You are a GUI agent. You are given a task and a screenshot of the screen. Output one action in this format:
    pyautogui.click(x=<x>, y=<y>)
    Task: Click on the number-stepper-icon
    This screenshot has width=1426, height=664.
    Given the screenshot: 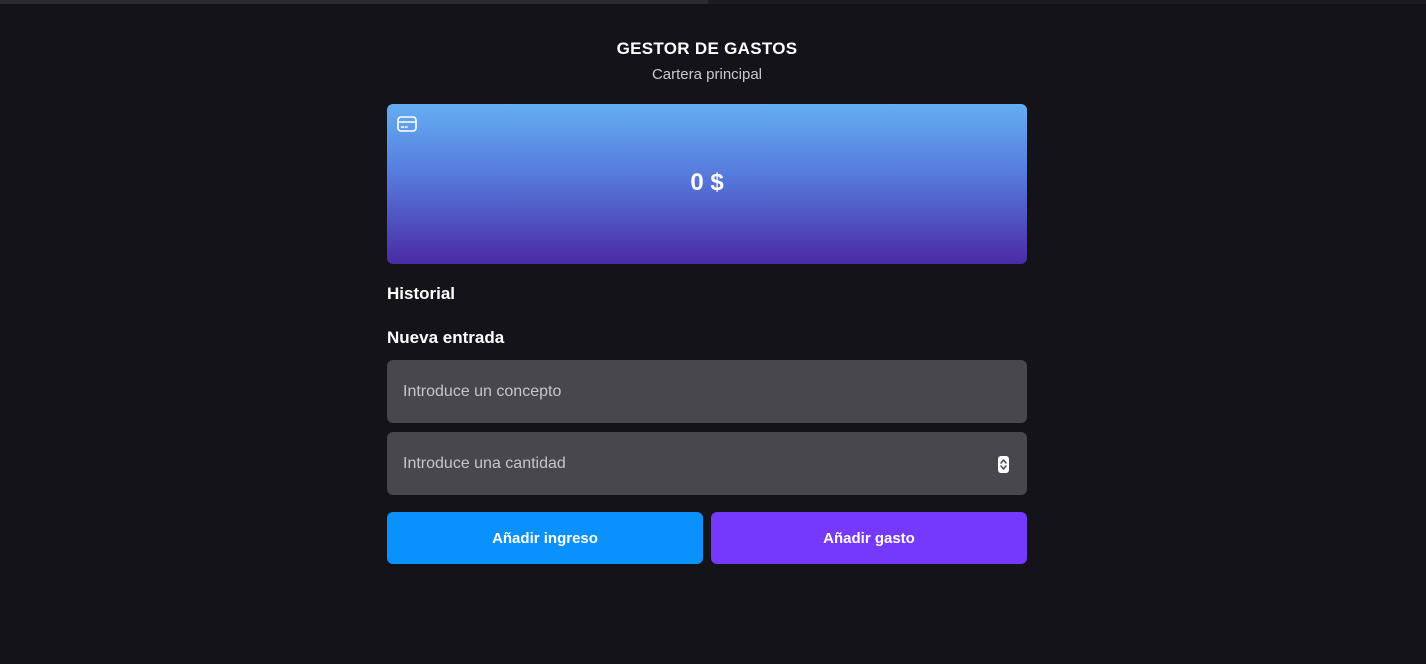 What is the action you would take?
    pyautogui.click(x=1003, y=464)
    